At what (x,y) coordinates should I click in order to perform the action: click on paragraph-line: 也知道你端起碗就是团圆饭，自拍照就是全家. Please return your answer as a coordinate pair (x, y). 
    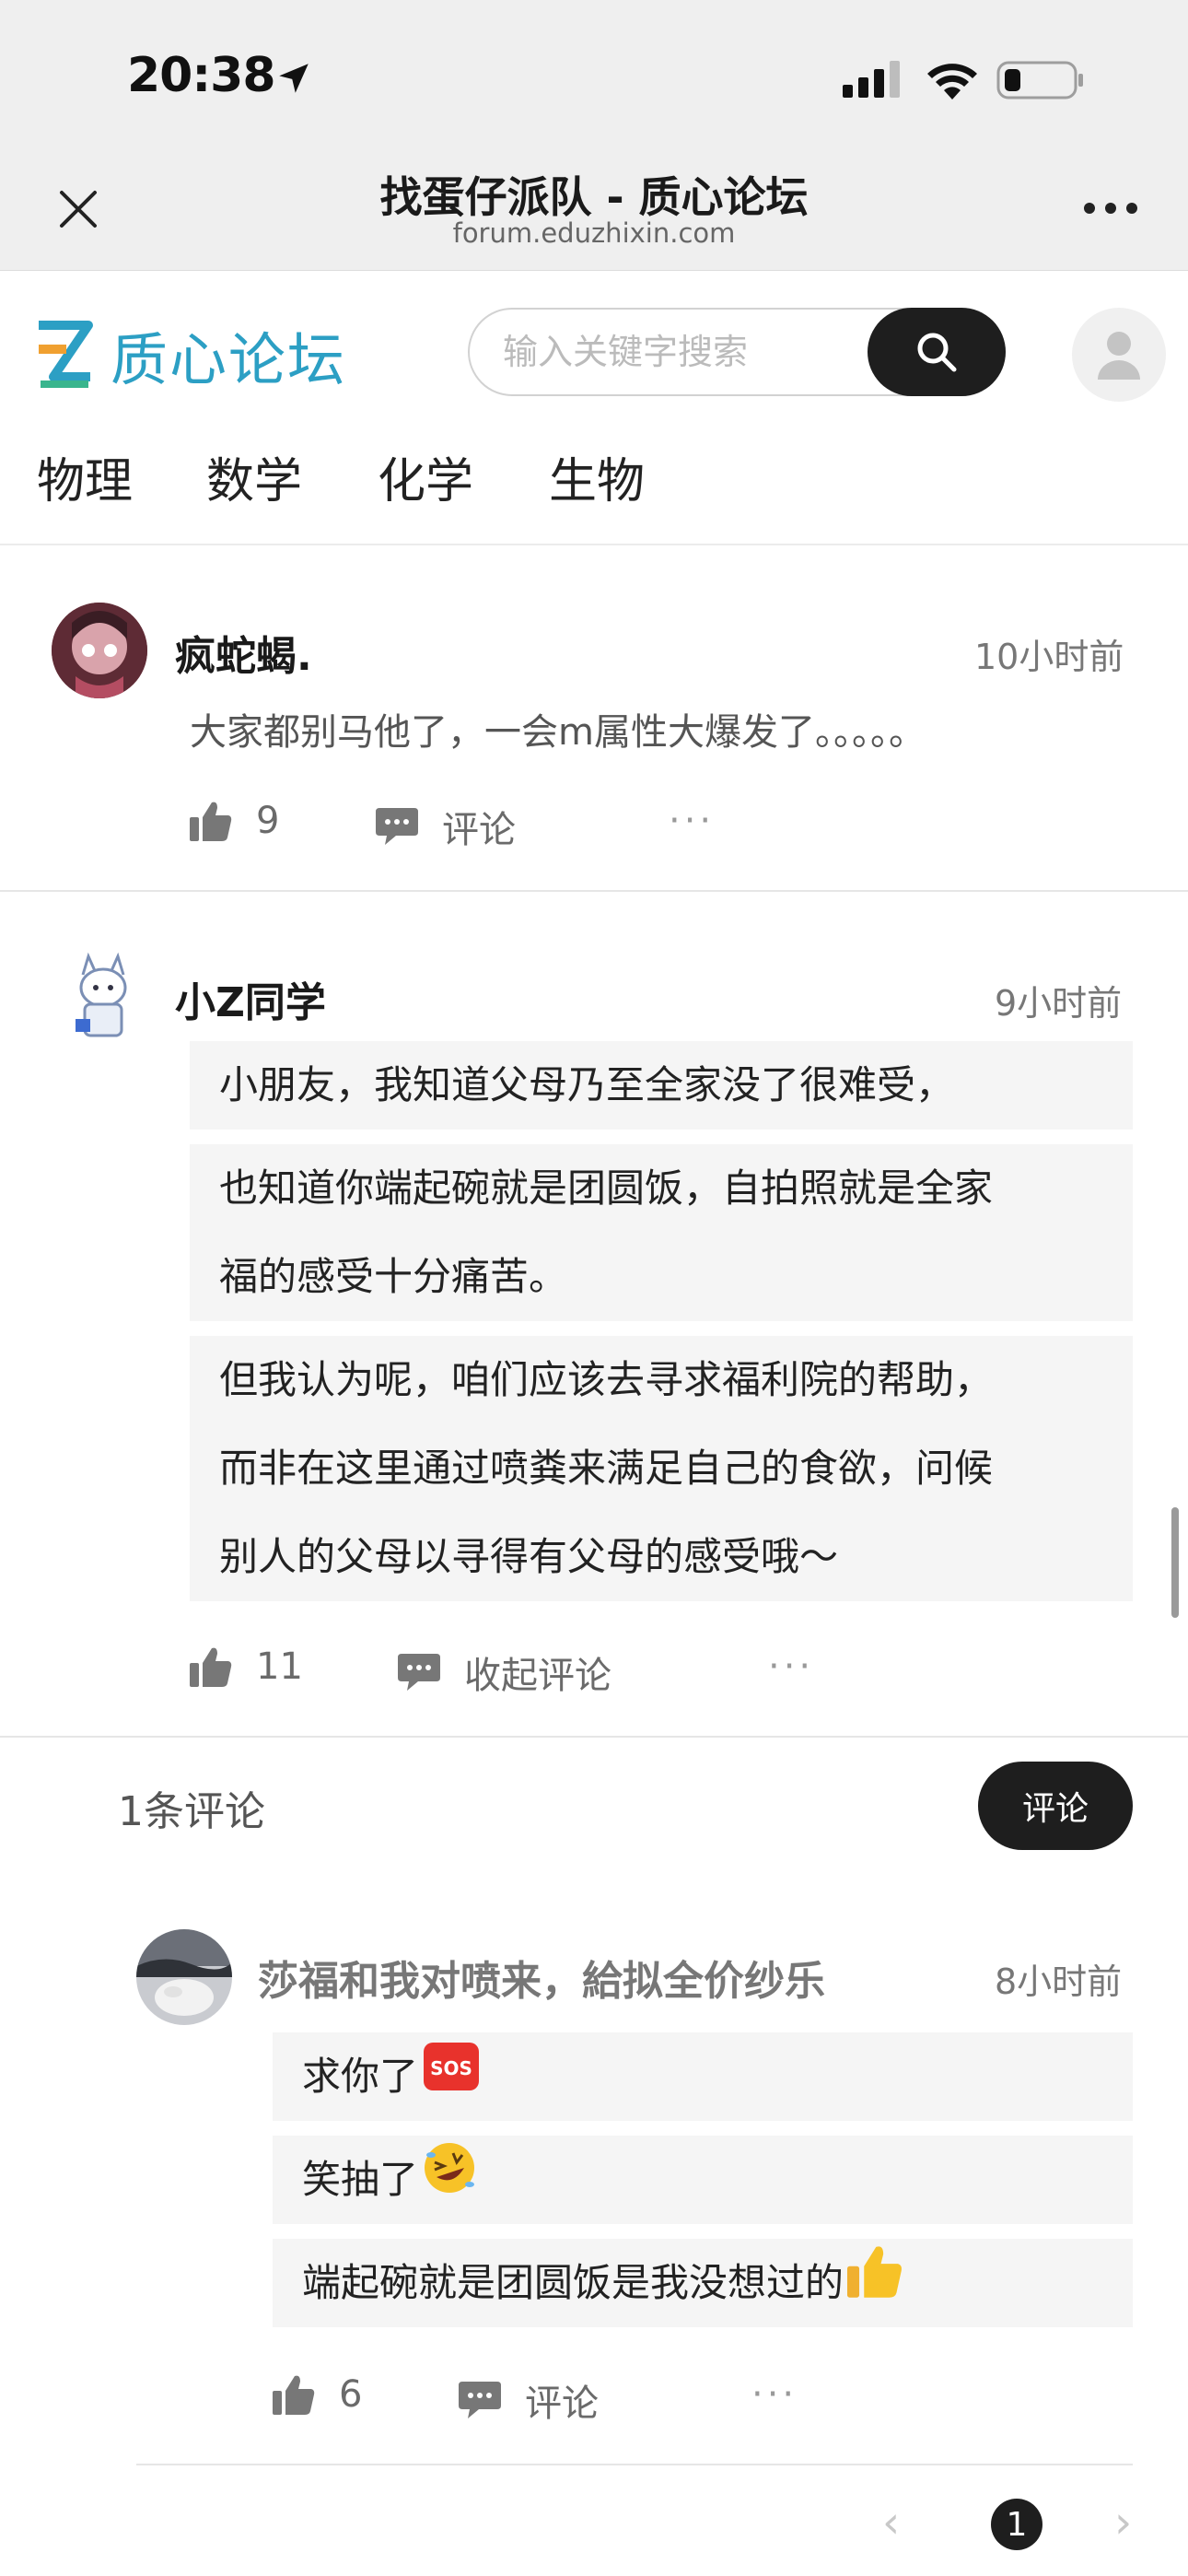
    Looking at the image, I should click on (606, 1188).